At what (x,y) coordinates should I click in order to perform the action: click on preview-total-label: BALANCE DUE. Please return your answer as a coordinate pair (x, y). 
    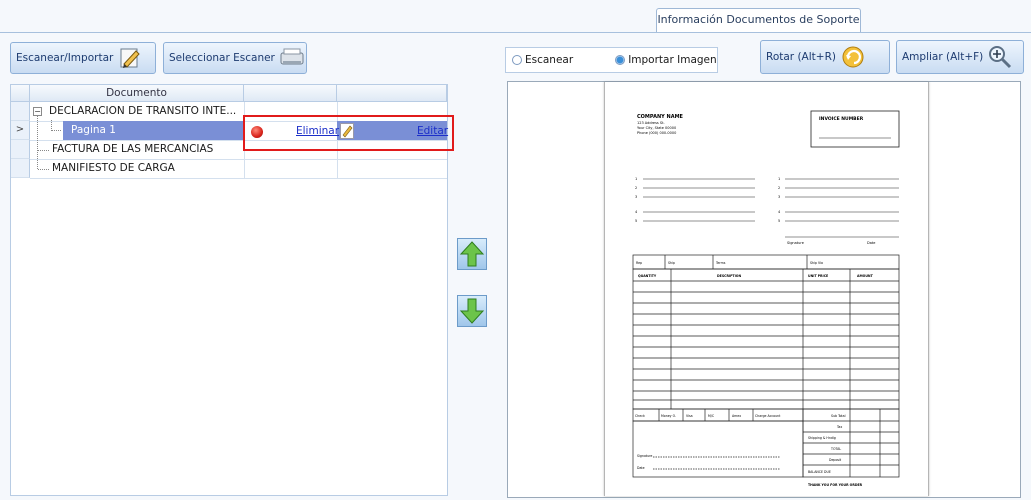
    Looking at the image, I should click on (819, 472).